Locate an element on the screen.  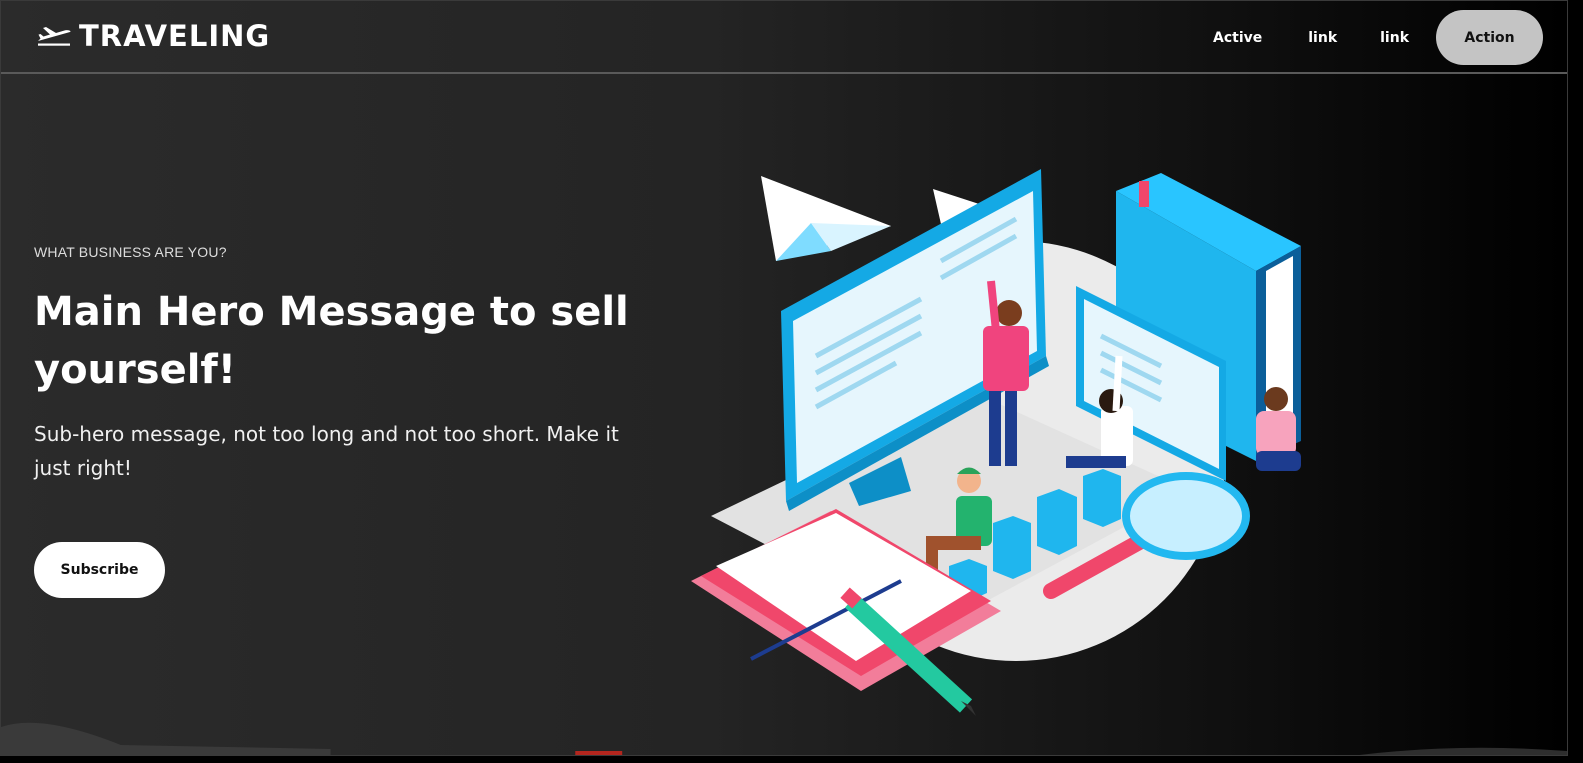
nav-link-active: Active is located at coordinates (1237, 38).